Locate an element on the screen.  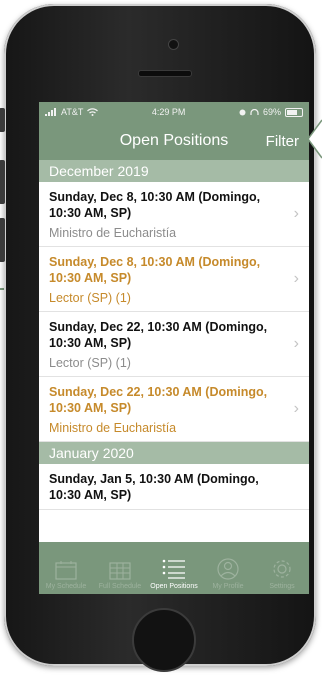
tab-my-schedule: My Schedule is located at coordinates (66, 568).